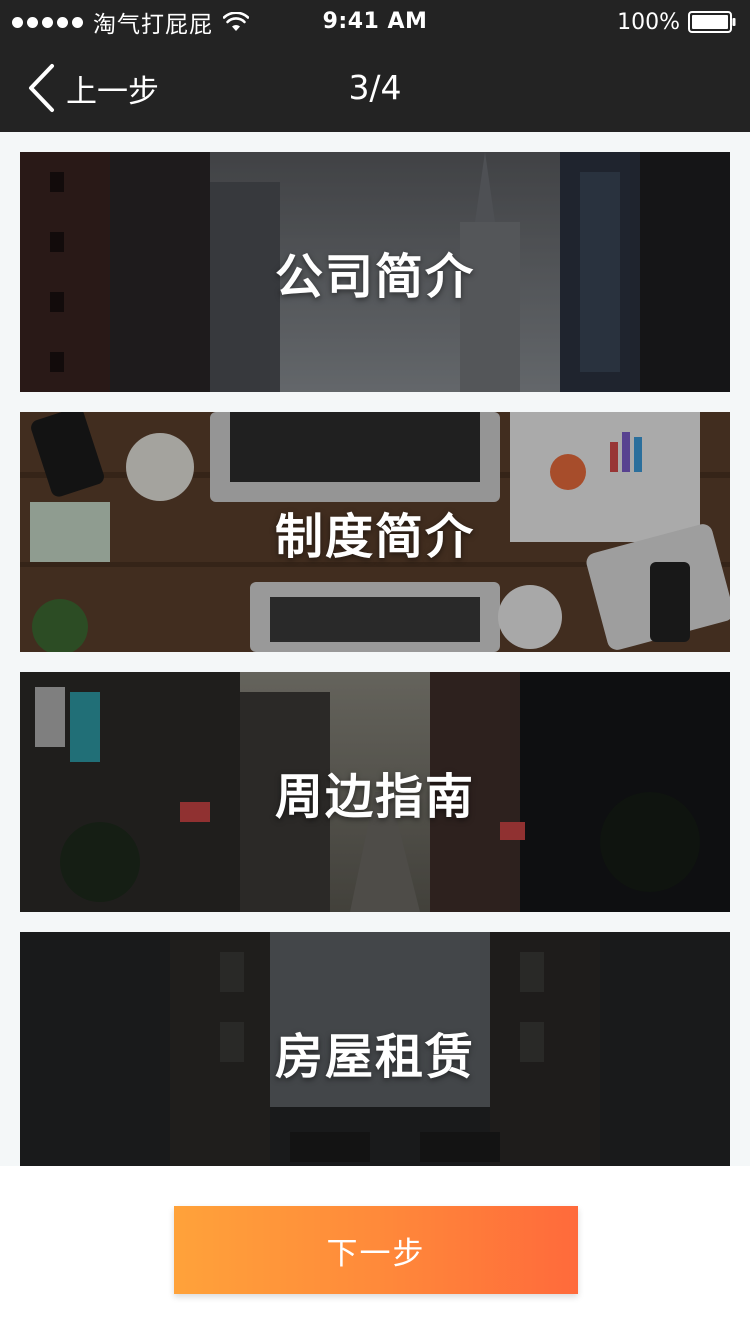 This screenshot has width=750, height=1334. I want to click on card-title: 制度简介, so click(374, 537).